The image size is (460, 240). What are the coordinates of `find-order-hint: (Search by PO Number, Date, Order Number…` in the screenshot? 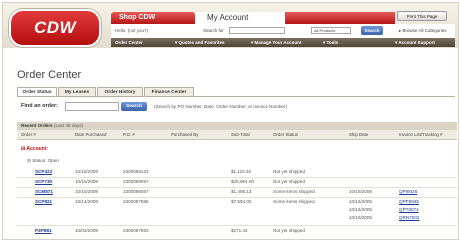 It's located at (221, 106).